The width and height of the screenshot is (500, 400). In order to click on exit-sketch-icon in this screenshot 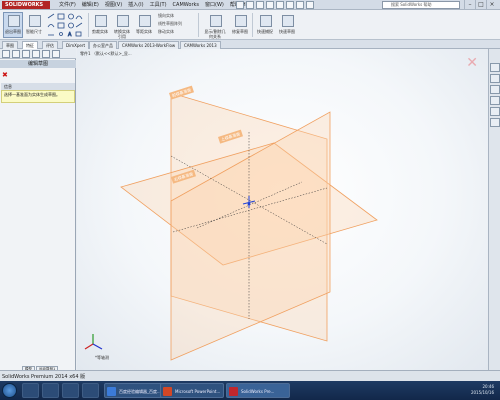, I will do `click(14, 21)`.